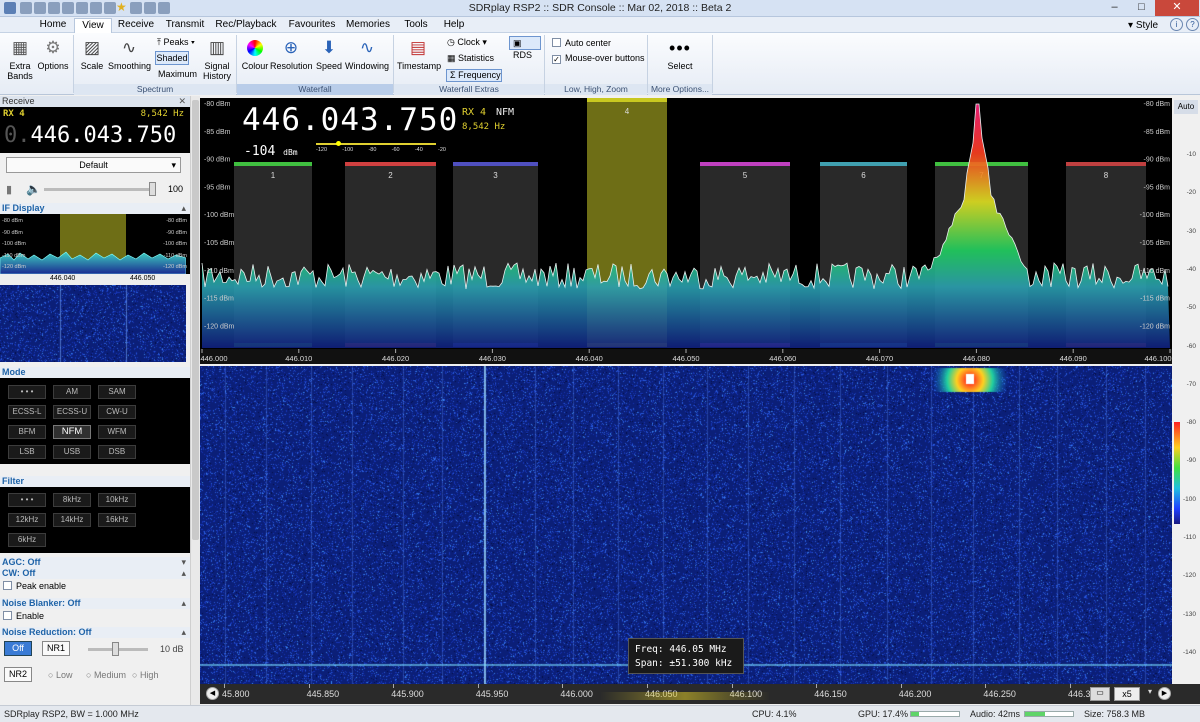 The height and width of the screenshot is (722, 1200). Describe the element at coordinates (581, 43) in the screenshot. I see `auto-center-checkbox: Auto center` at that location.